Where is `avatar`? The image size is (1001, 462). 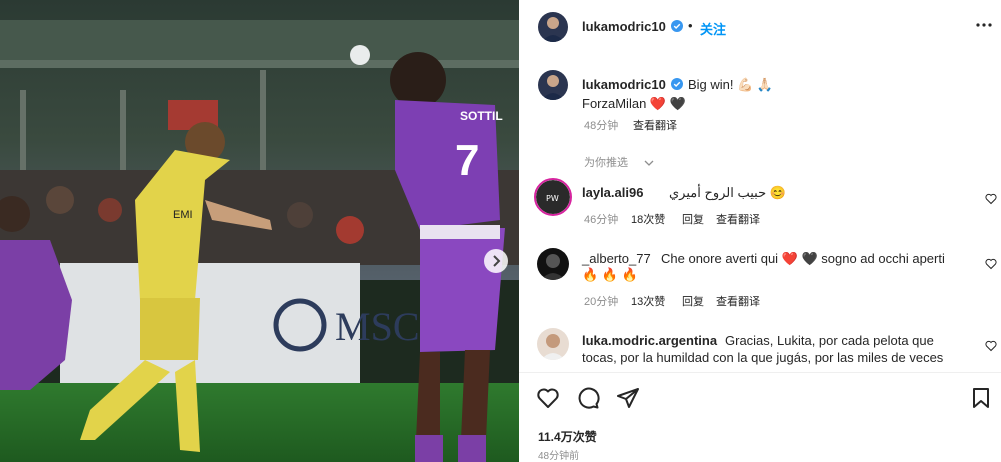
avatar is located at coordinates (553, 27).